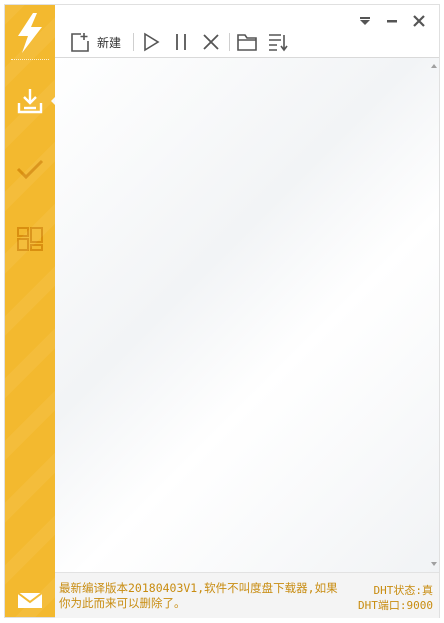 This screenshot has height=623, width=444. I want to click on sort-icon, so click(278, 43).